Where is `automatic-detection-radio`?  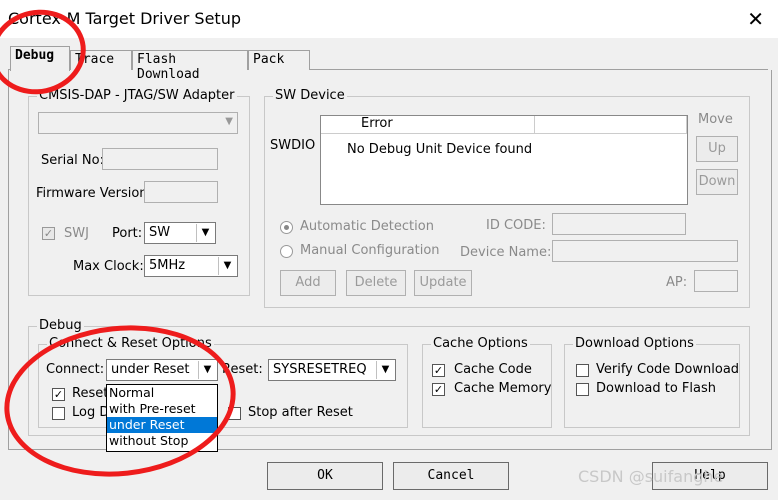
automatic-detection-radio is located at coordinates (286, 227).